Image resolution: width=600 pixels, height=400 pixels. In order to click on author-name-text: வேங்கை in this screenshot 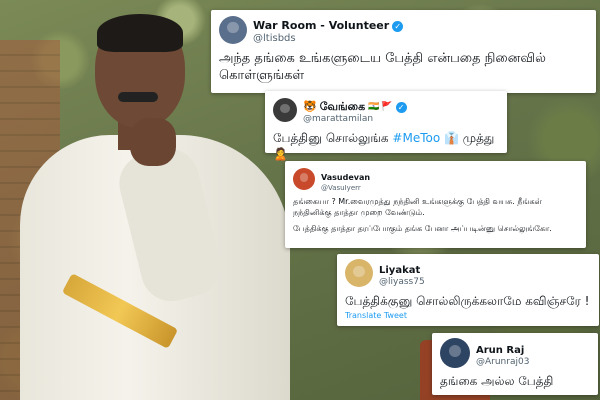, I will do `click(342, 107)`.